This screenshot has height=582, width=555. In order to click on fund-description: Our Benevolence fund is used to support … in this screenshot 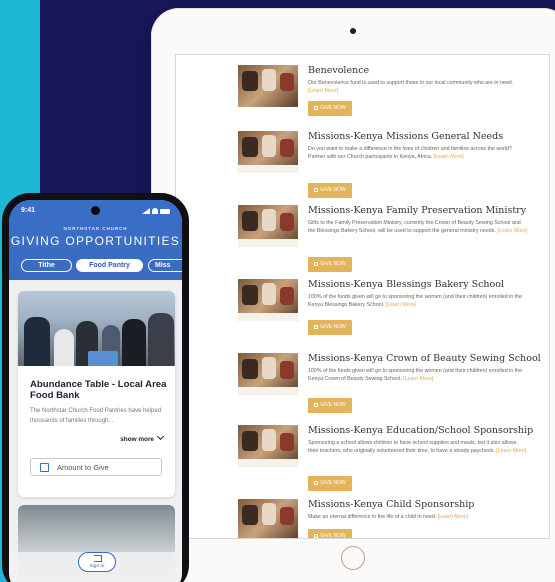, I will do `click(411, 87)`.